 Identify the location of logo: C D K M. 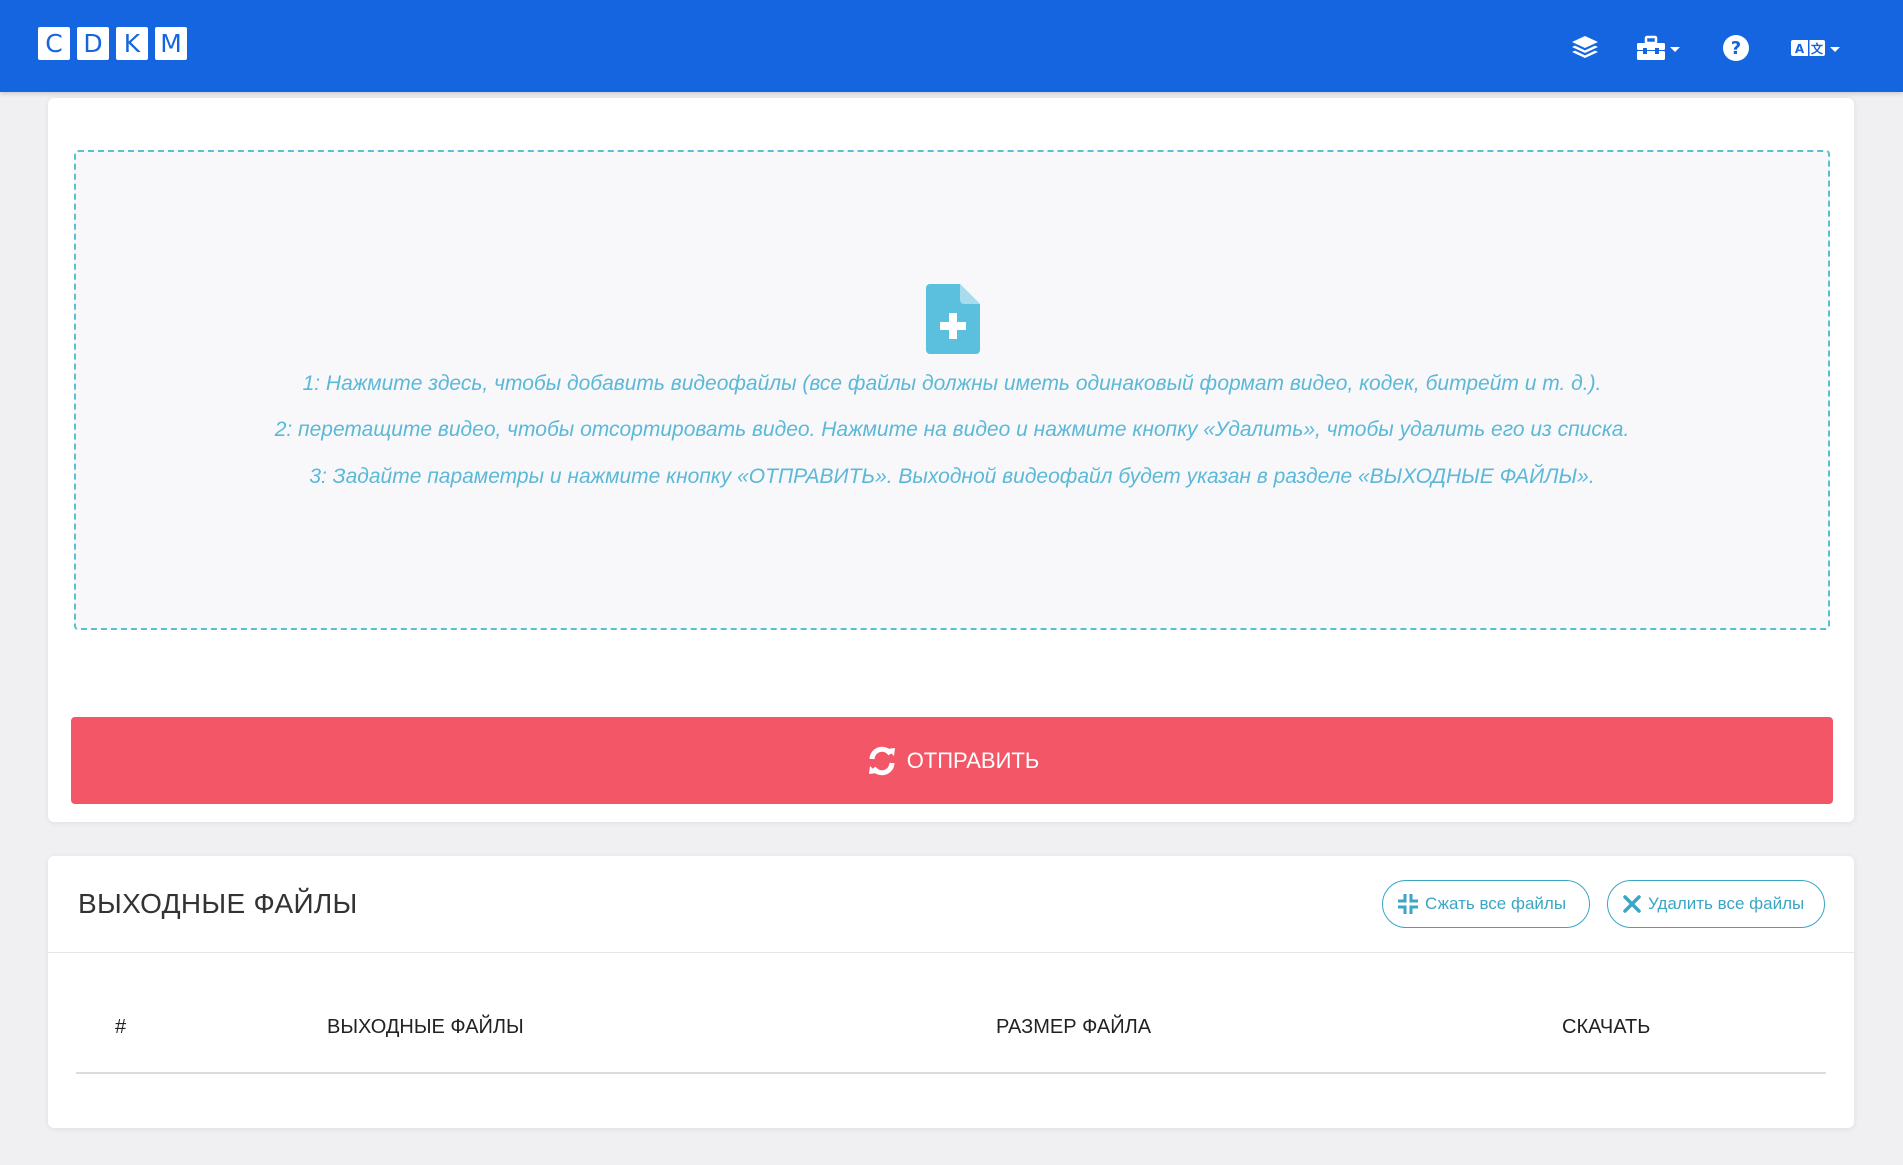
(112, 43).